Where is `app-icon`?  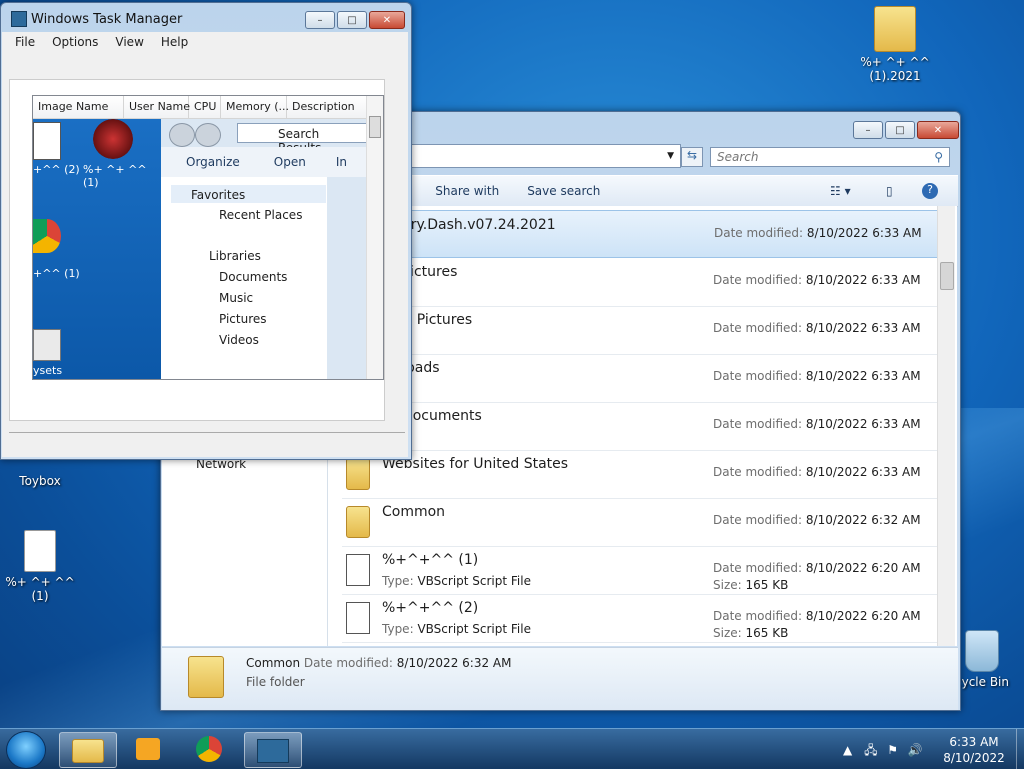 app-icon is located at coordinates (113, 139).